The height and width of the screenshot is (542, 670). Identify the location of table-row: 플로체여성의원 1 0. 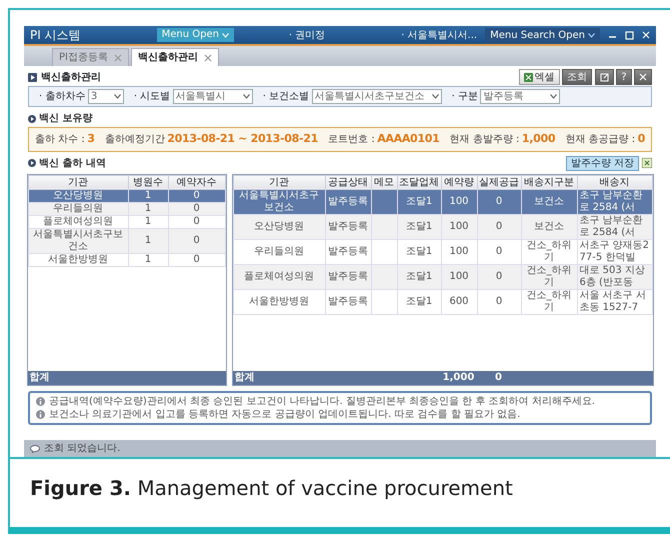
(126, 221).